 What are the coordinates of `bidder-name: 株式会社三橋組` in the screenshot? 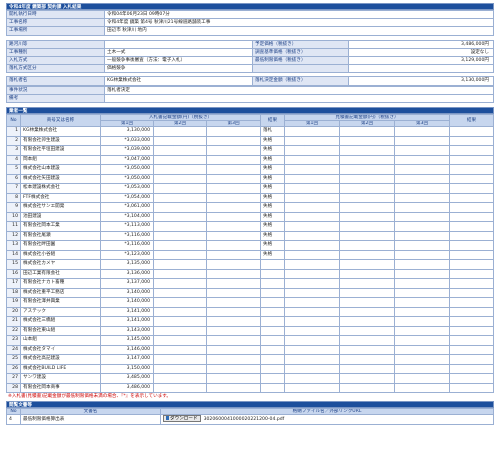 It's located at (60, 321).